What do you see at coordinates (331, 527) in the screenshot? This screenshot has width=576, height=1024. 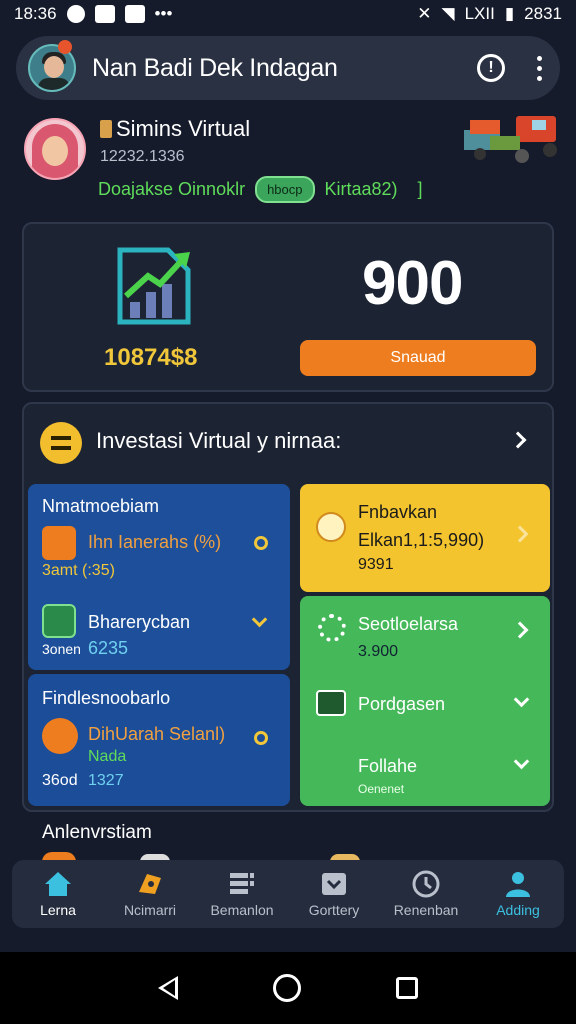 I see `person-icon` at bounding box center [331, 527].